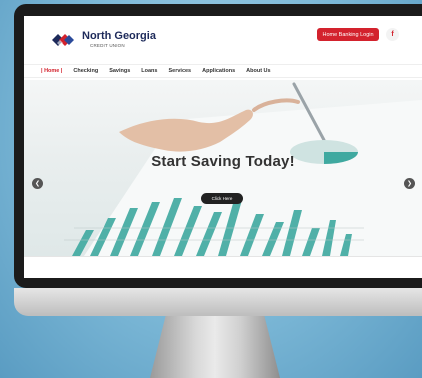 The image size is (422, 378). Describe the element at coordinates (37, 183) in the screenshot. I see `chevron-left-icon: ❮` at that location.